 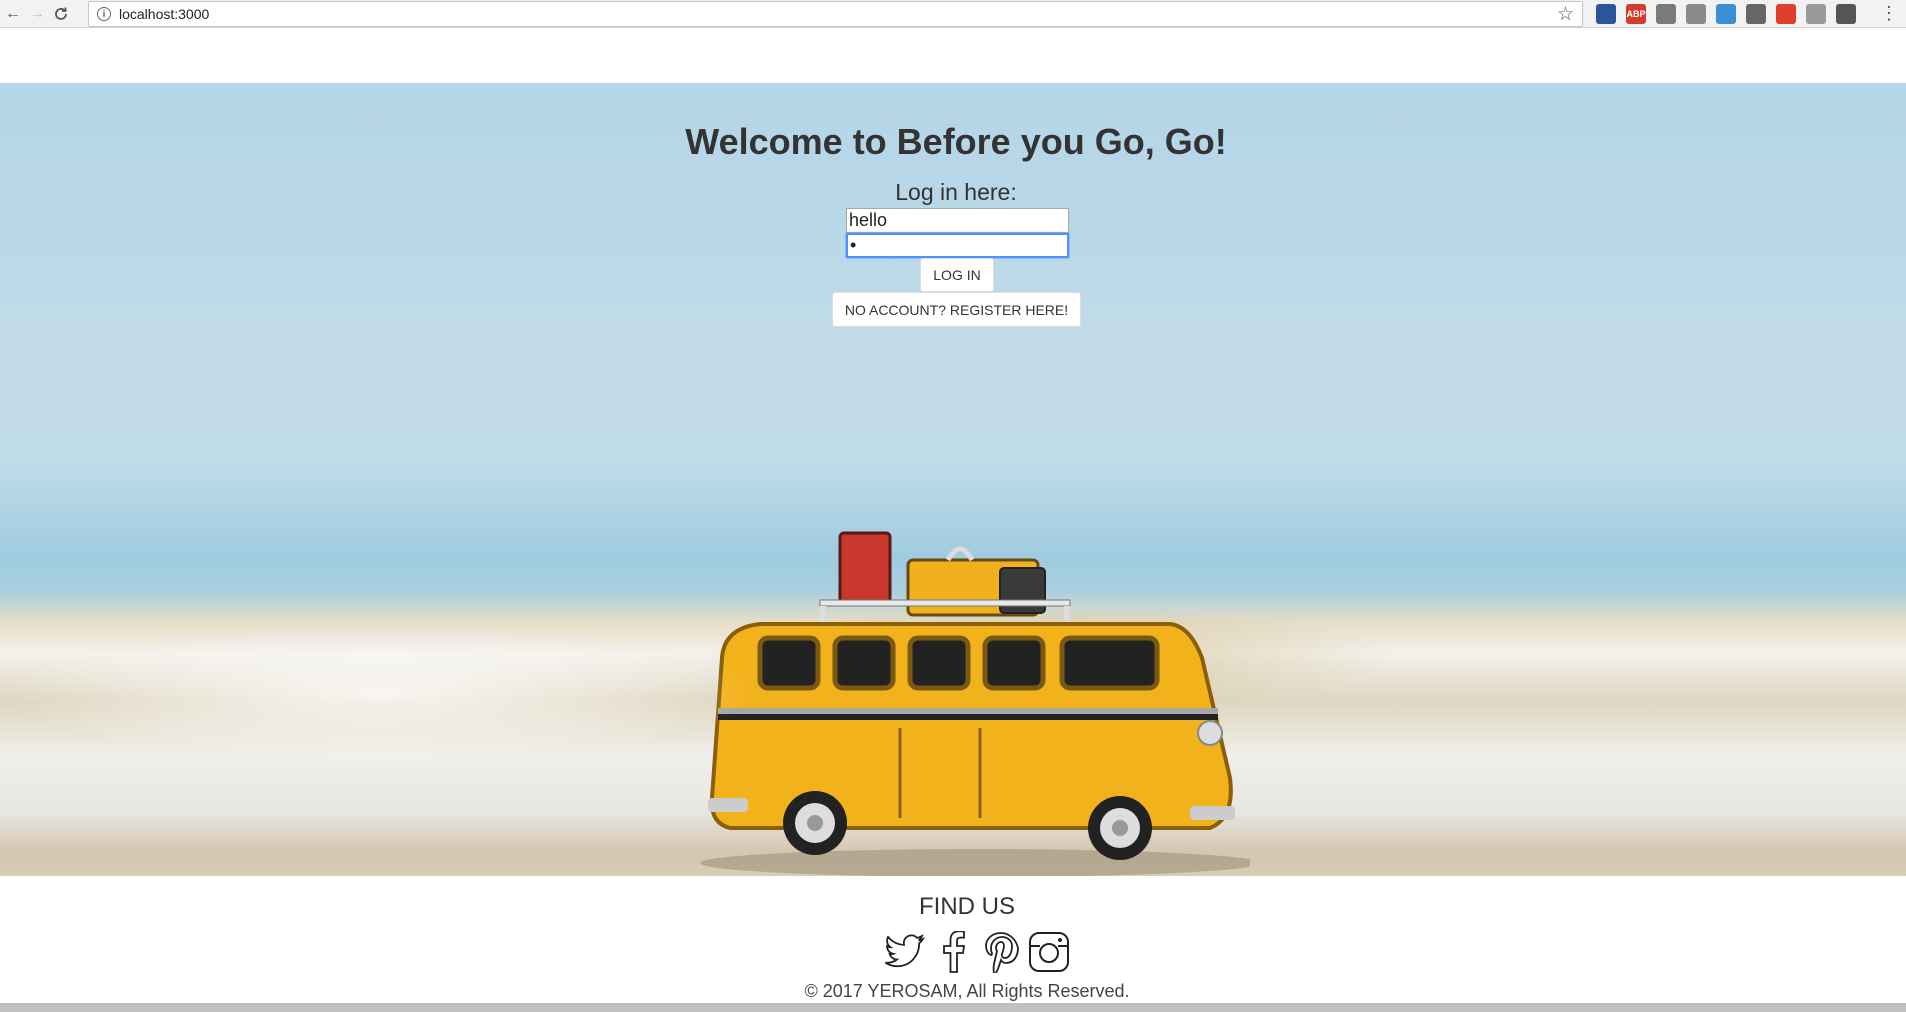 I want to click on top-band, so click(x=953, y=55).